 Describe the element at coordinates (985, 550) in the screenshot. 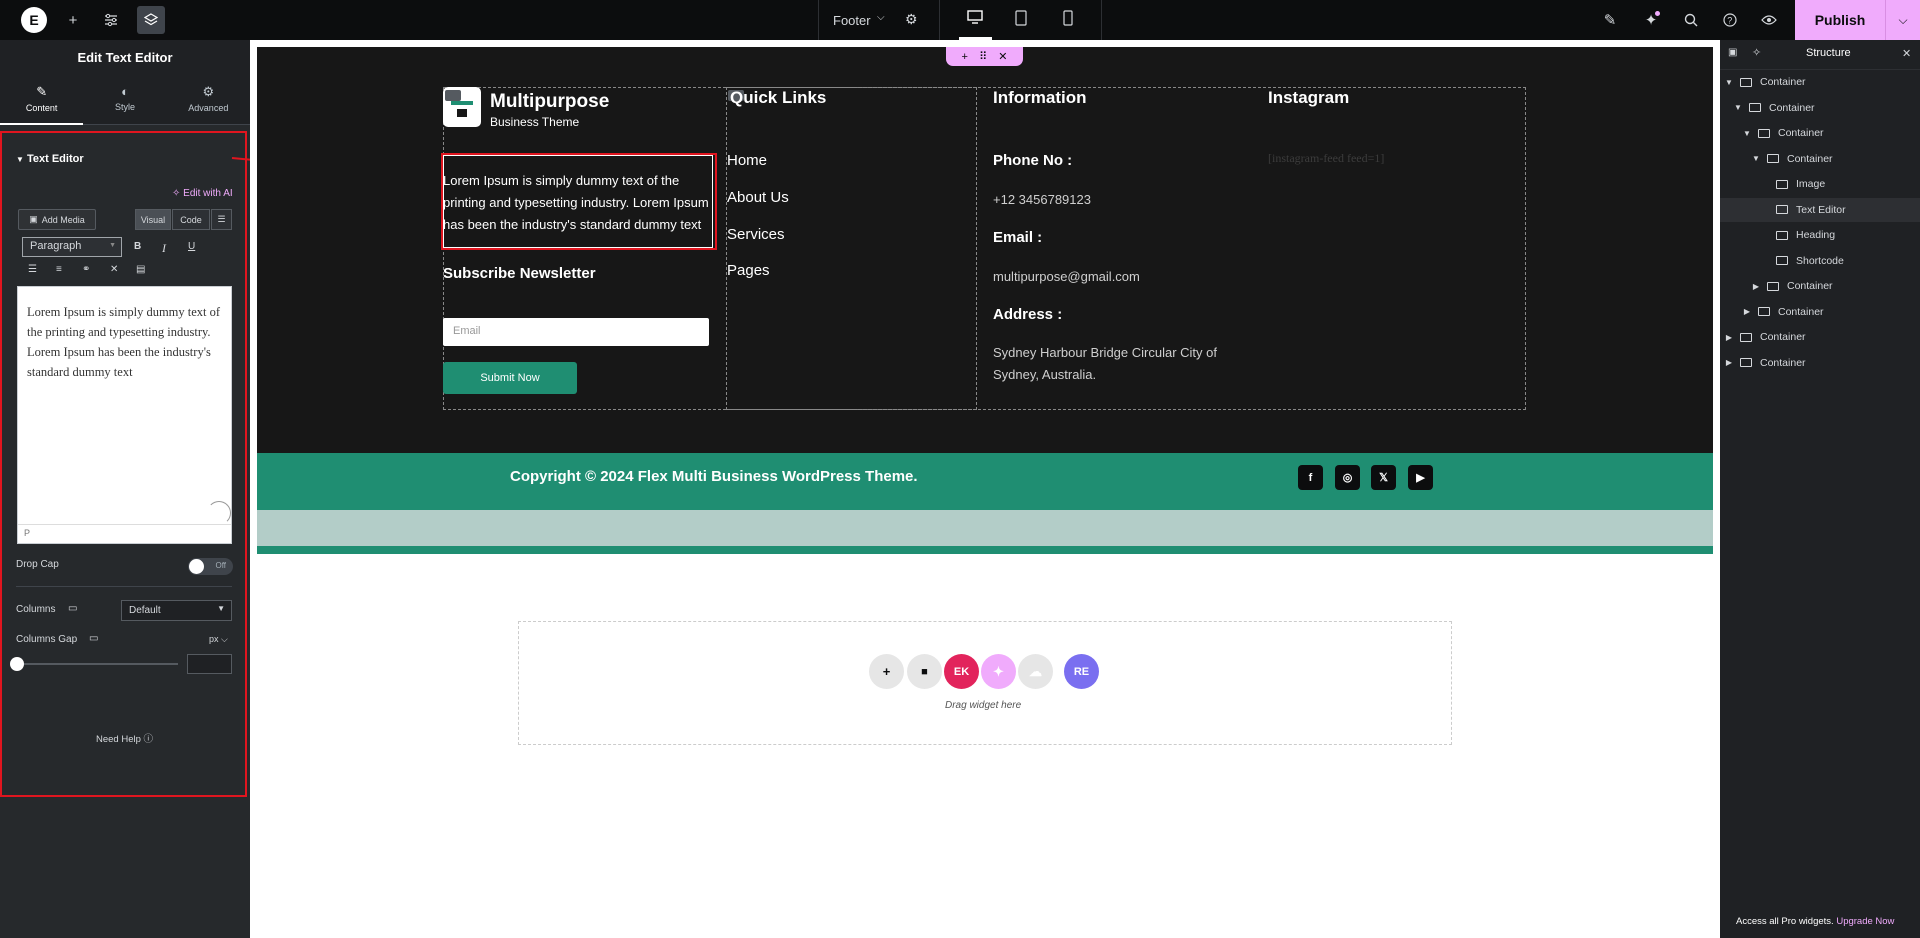

I see `divider-bar` at that location.